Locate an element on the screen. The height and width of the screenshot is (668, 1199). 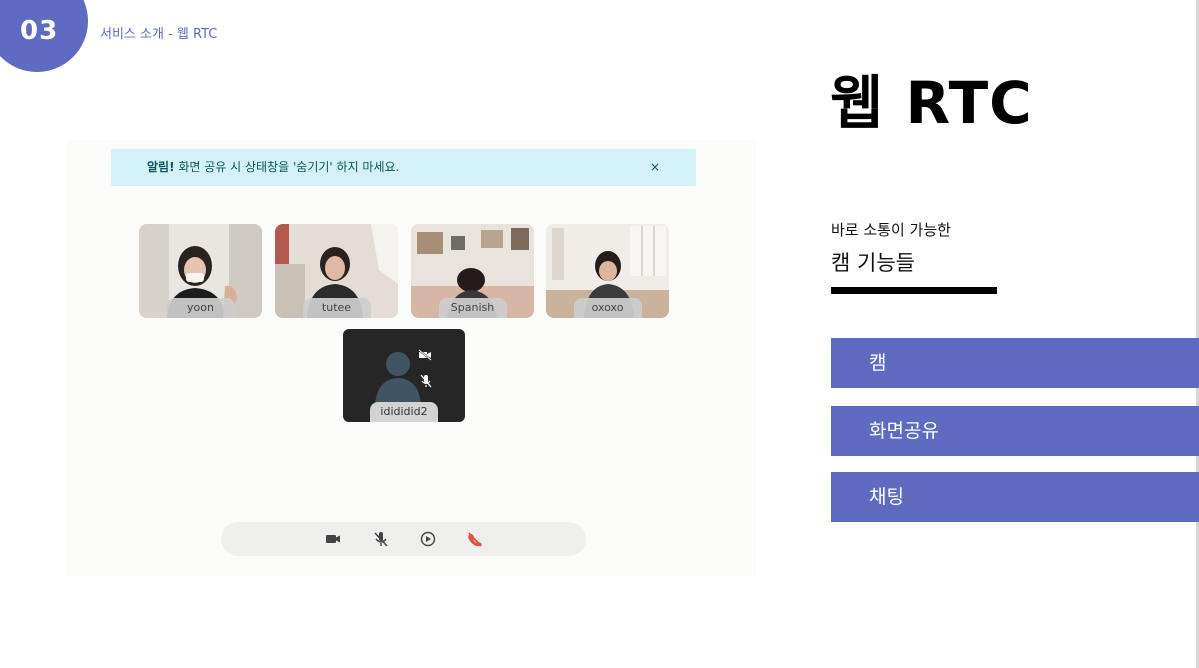
participant-name: oxoxo is located at coordinates (607, 308).